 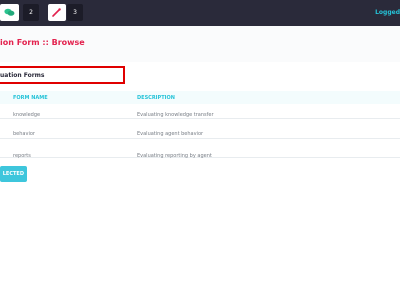 I want to click on user-status-link: Logged, so click(x=387, y=12).